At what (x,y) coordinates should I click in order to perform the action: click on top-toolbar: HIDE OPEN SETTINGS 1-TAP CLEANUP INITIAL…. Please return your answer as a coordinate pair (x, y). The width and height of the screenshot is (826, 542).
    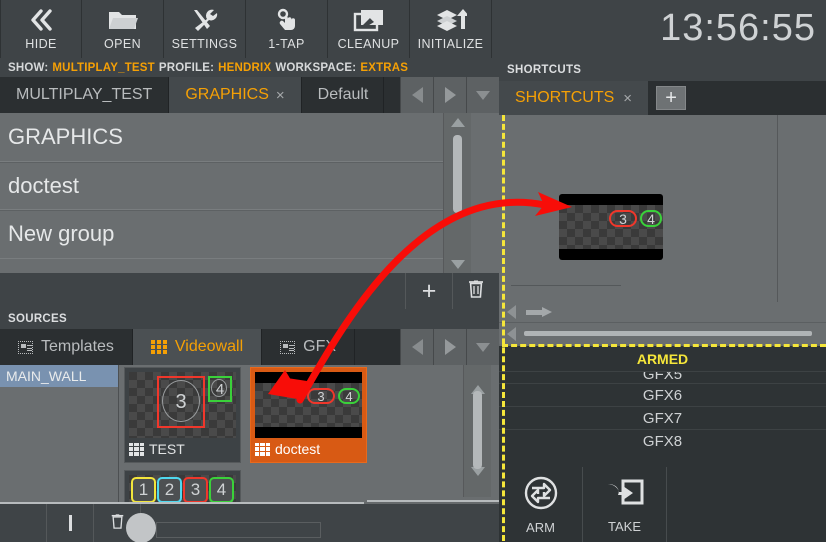
    Looking at the image, I should click on (413, 29).